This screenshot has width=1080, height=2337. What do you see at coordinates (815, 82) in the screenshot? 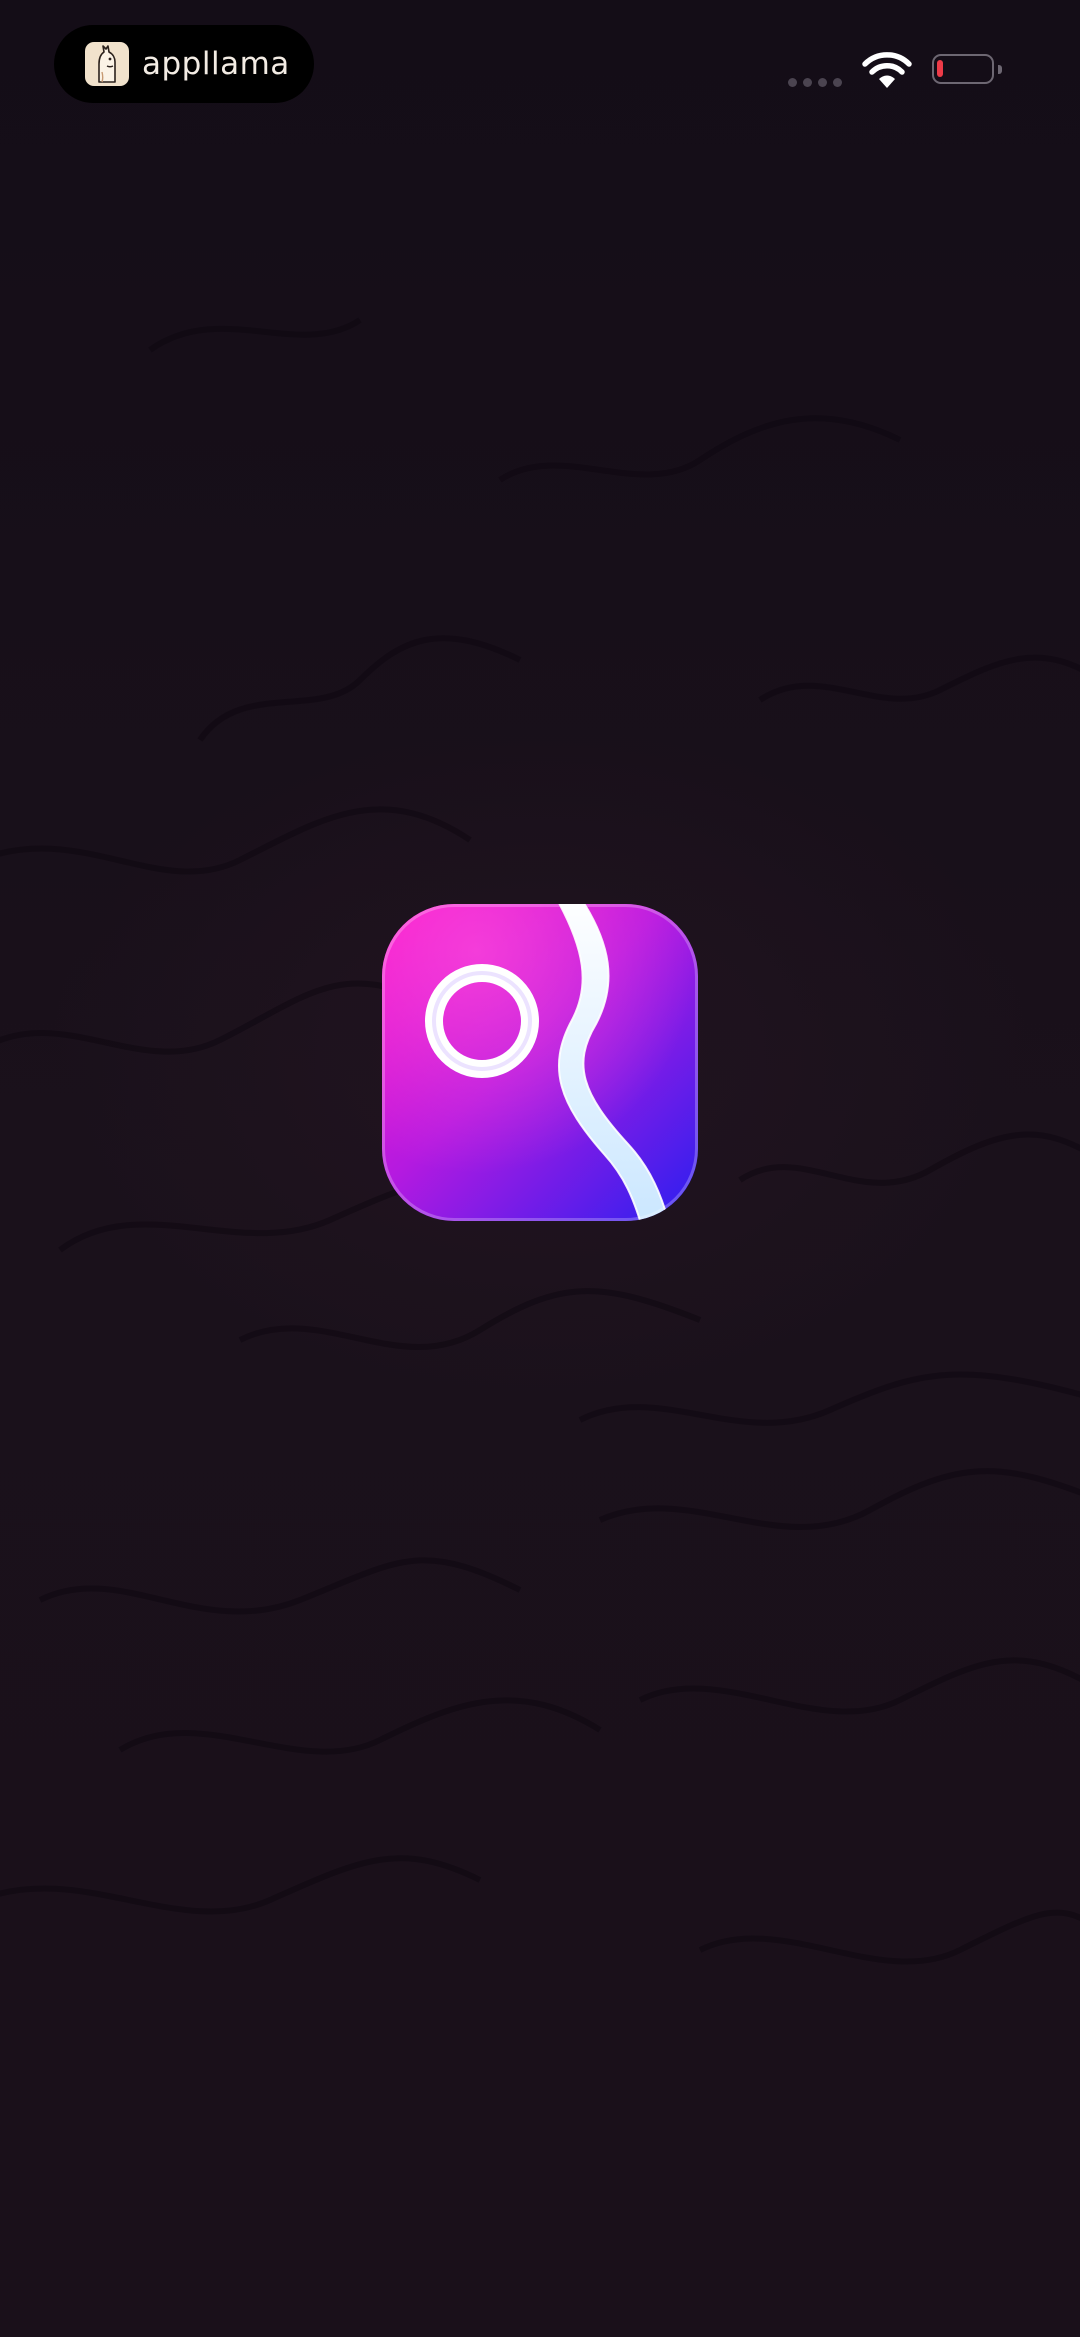
I see `cellular-signal-icon` at bounding box center [815, 82].